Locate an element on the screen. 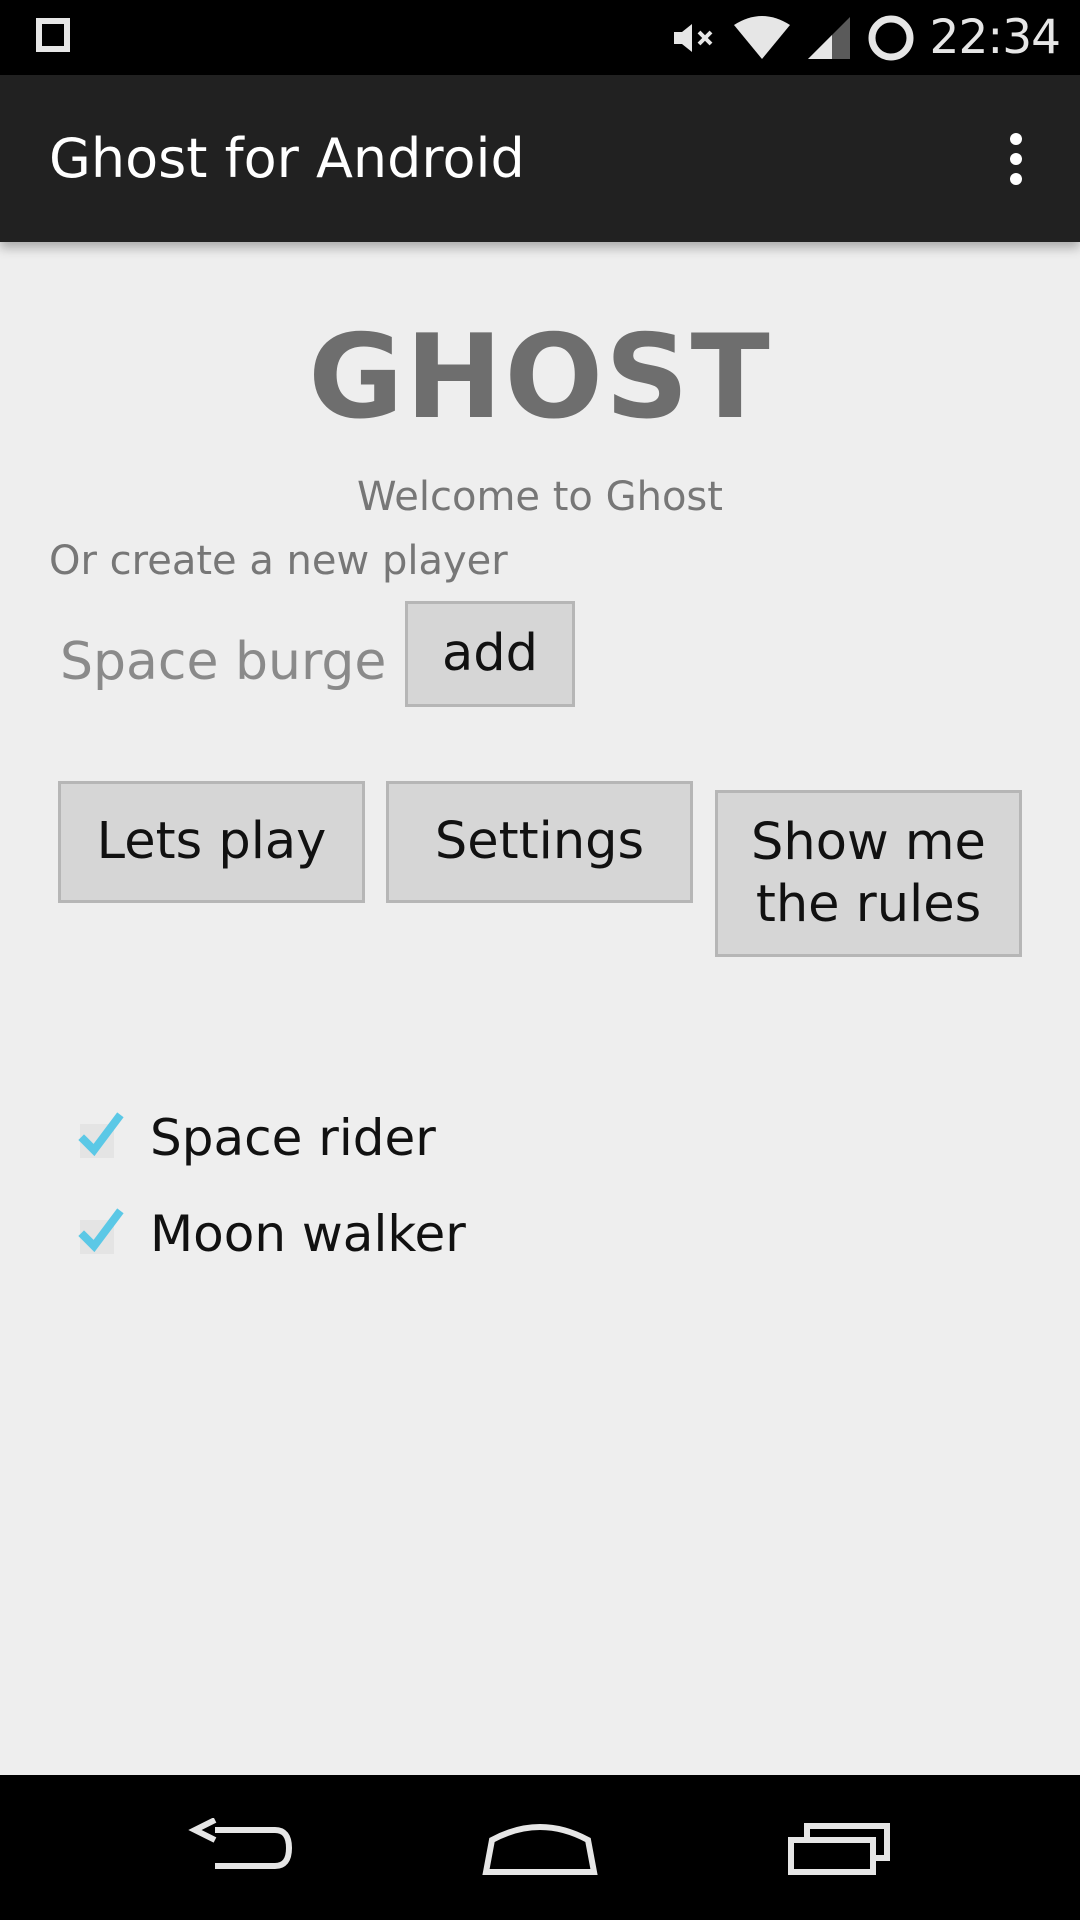 The image size is (1080, 1920). recents-icon is located at coordinates (839, 1848).